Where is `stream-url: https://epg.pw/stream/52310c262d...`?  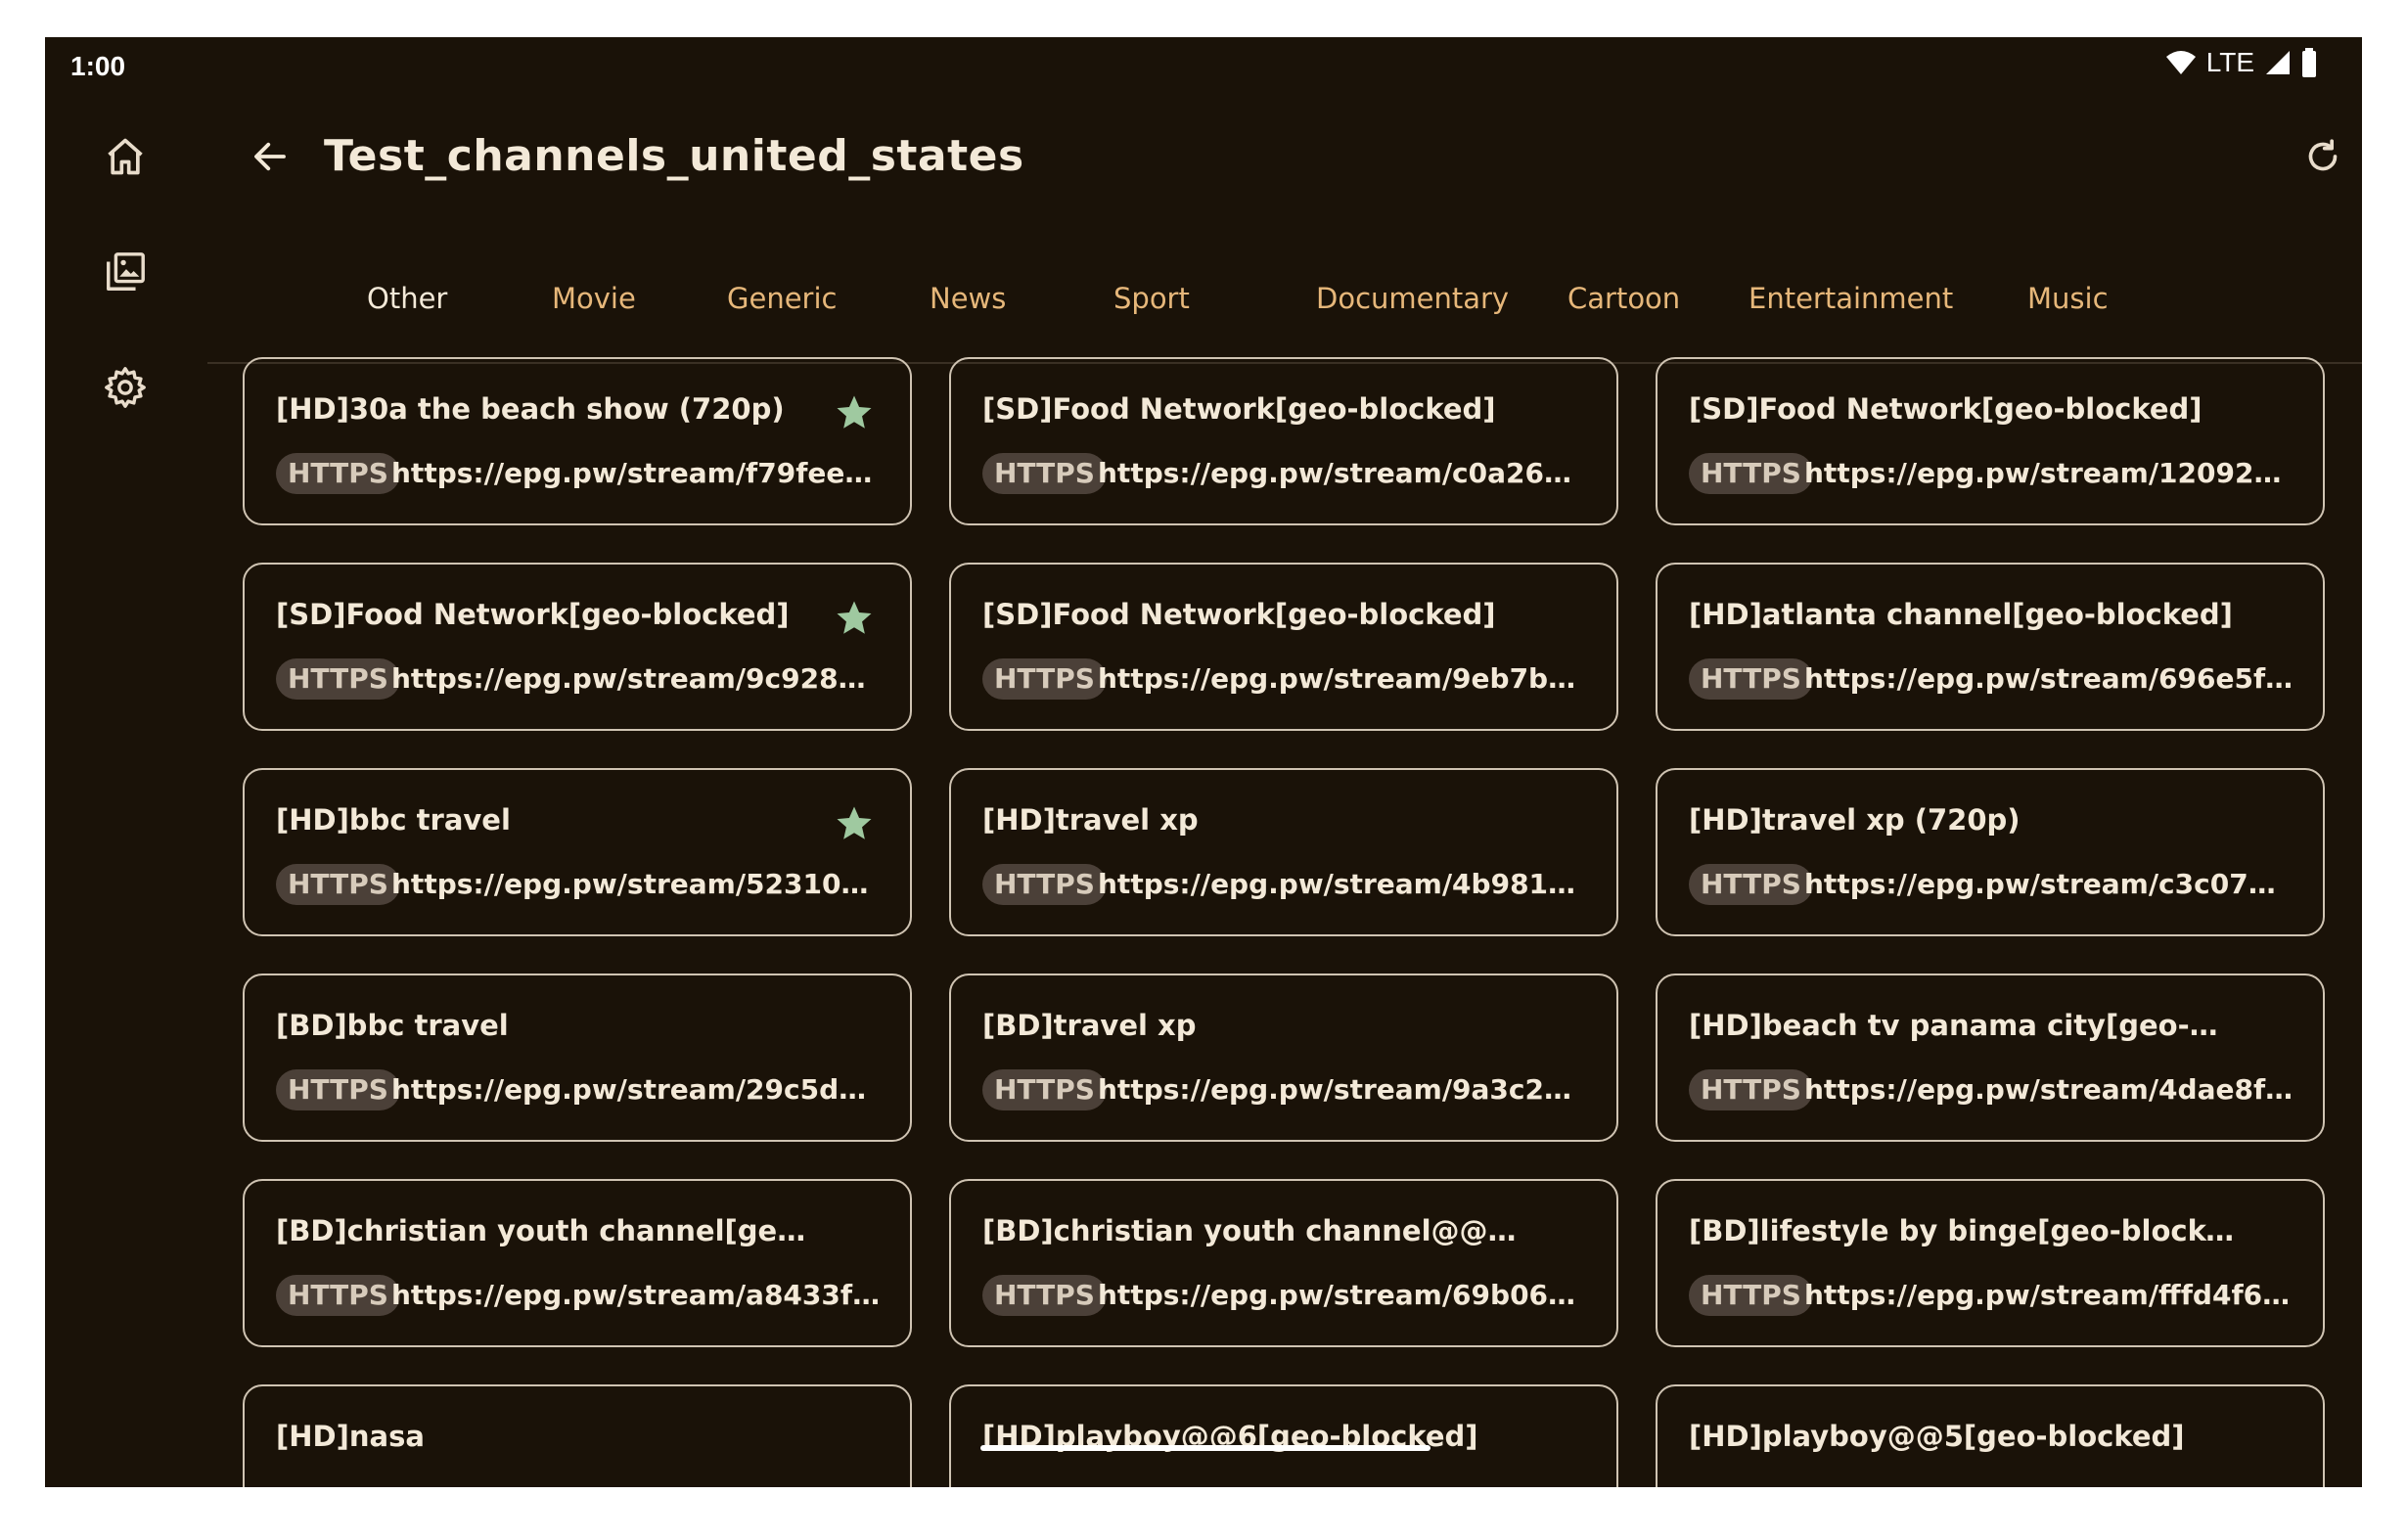 stream-url: https://epg.pw/stream/52310c262d... is located at coordinates (636, 884).